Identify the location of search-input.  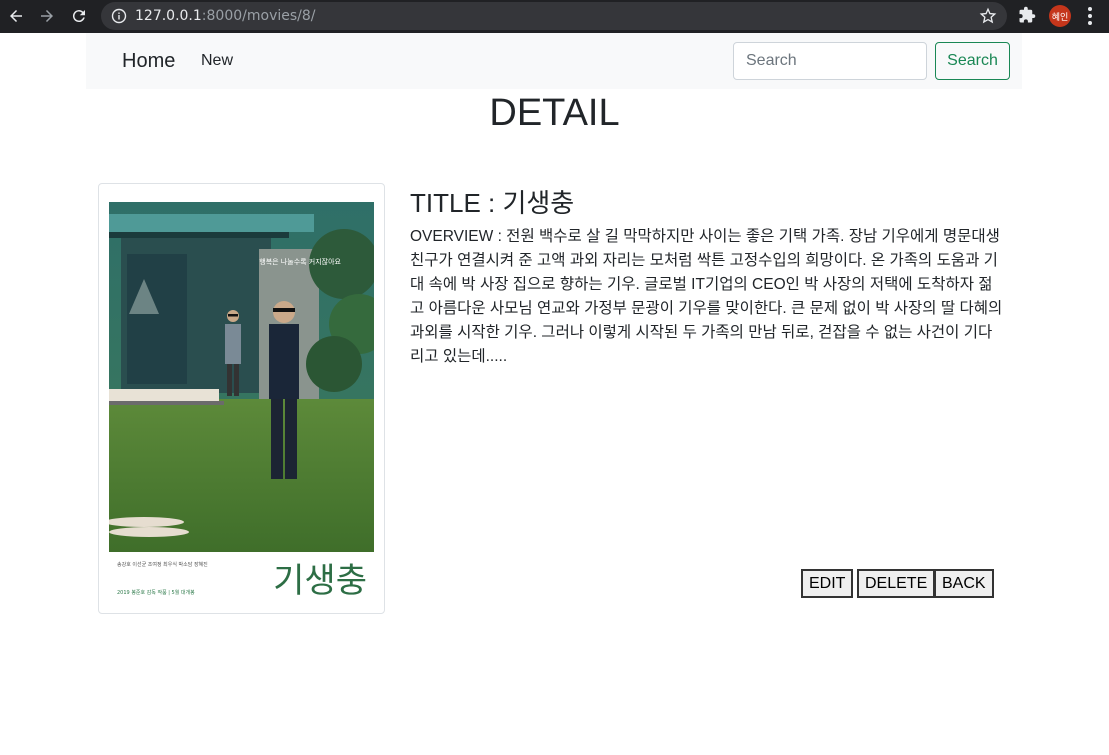
(830, 61).